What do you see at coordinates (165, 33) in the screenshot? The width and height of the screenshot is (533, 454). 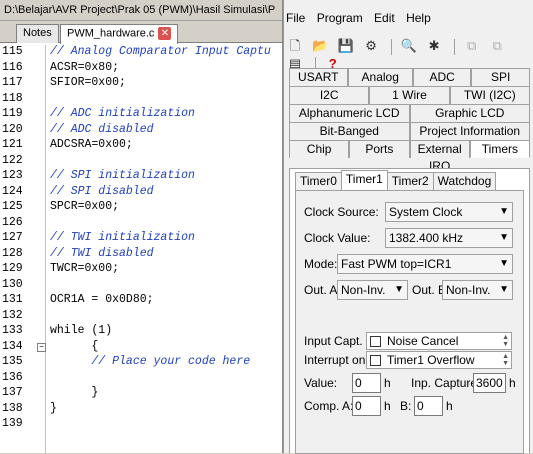 I see `close-tab-icon: ✕` at bounding box center [165, 33].